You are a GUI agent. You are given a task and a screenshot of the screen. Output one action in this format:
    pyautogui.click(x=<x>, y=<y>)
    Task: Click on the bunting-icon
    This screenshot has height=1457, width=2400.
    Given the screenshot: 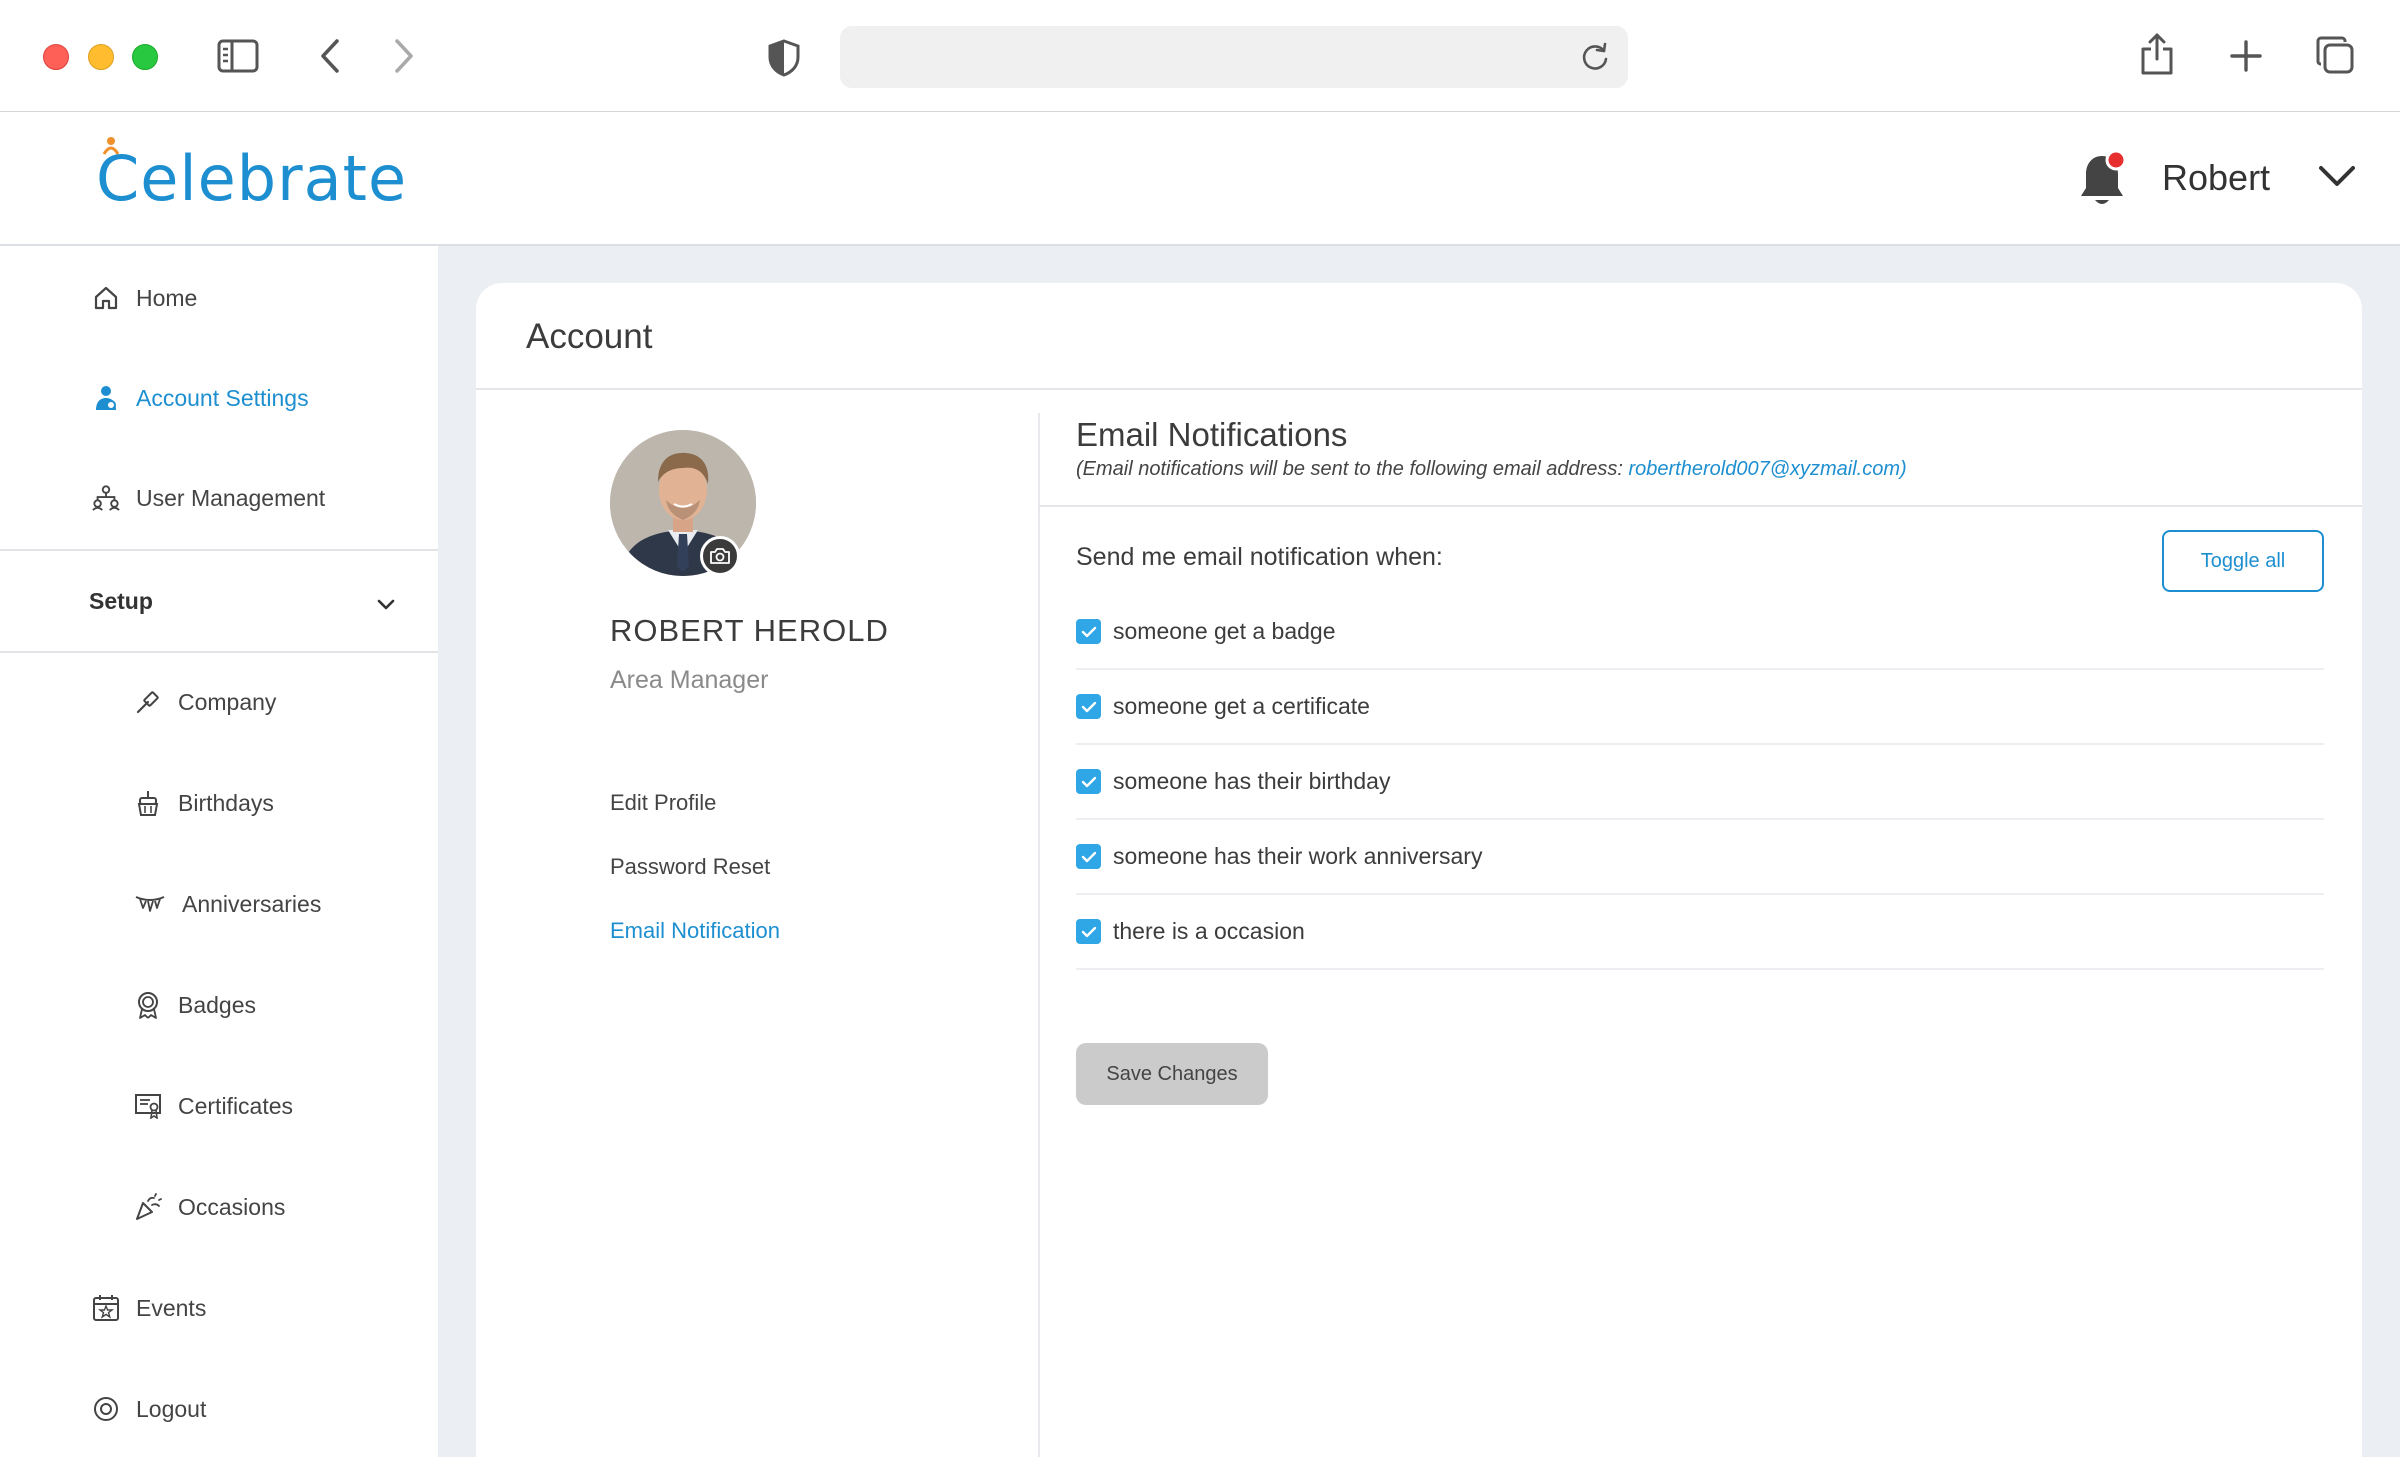 What is the action you would take?
    pyautogui.click(x=150, y=904)
    